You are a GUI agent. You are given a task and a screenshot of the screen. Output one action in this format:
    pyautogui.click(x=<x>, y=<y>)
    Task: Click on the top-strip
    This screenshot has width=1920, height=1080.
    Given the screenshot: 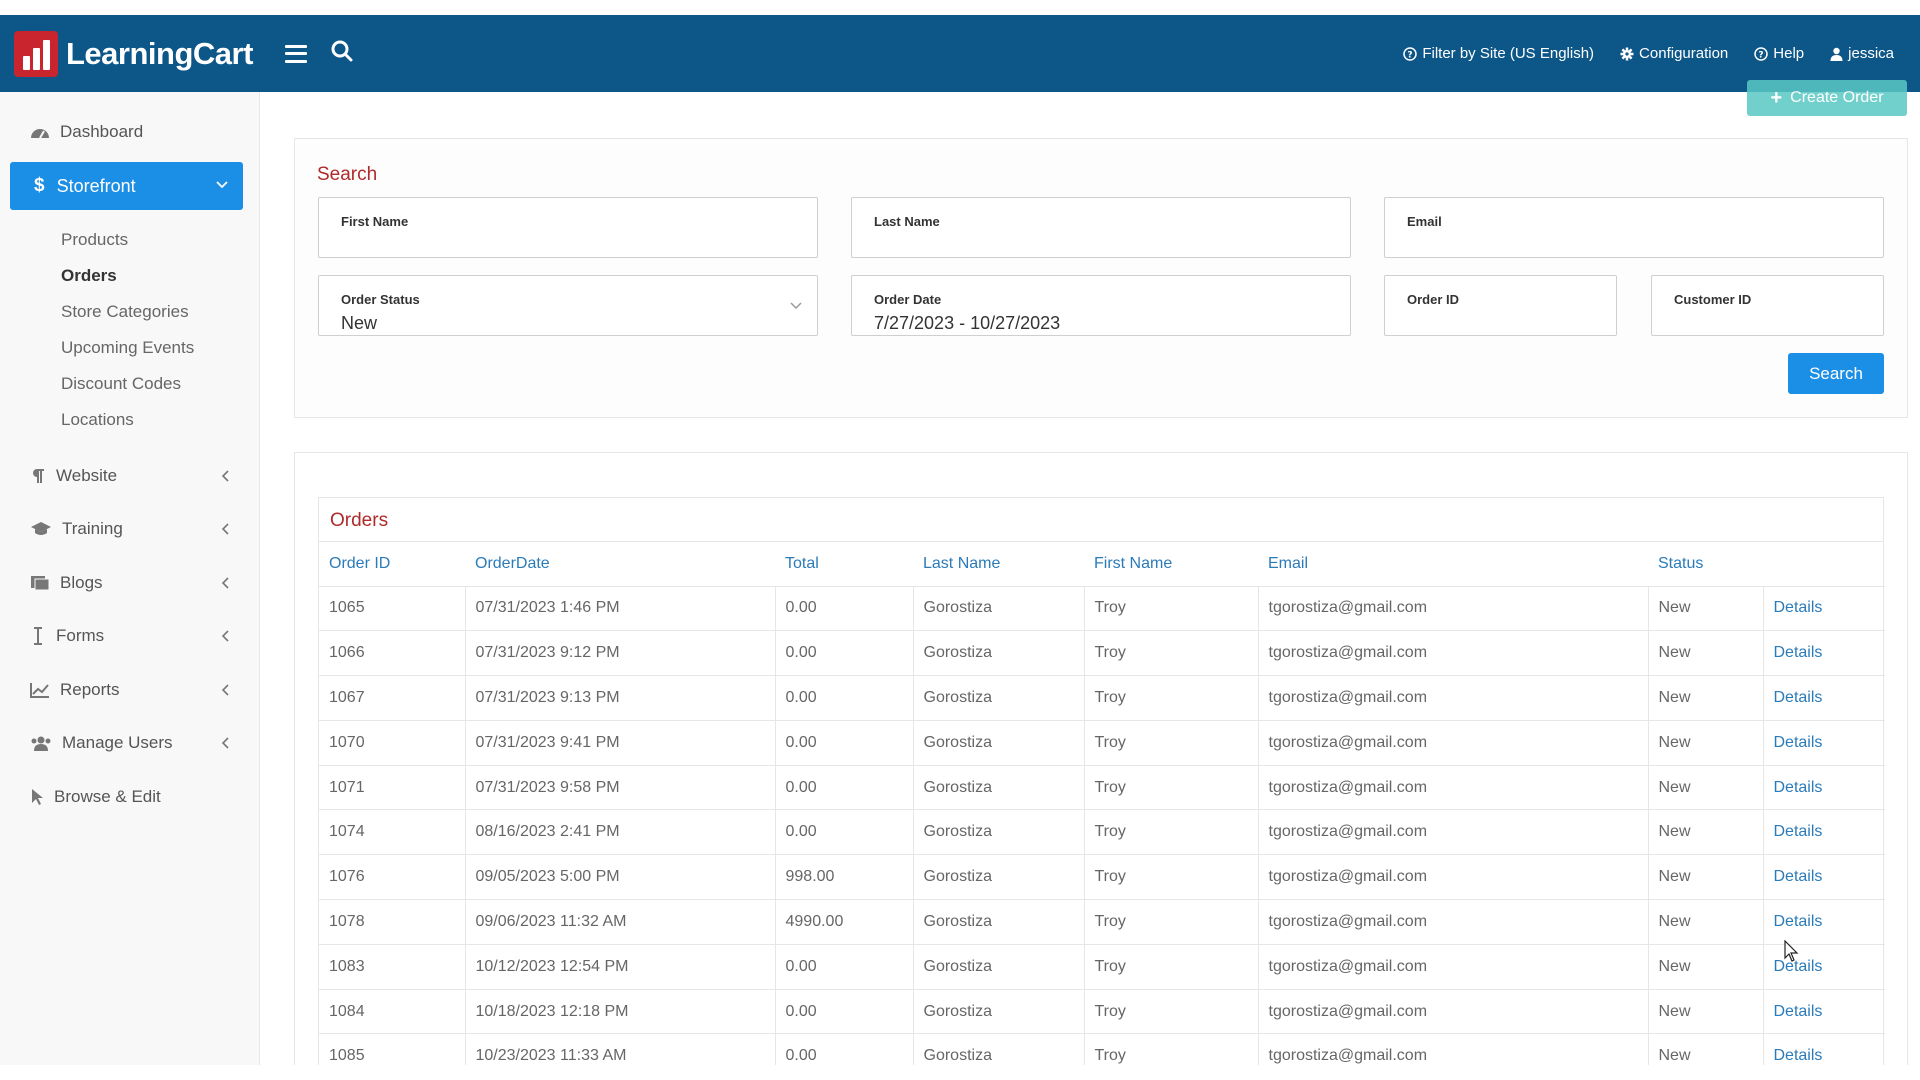 What is the action you would take?
    pyautogui.click(x=960, y=7)
    